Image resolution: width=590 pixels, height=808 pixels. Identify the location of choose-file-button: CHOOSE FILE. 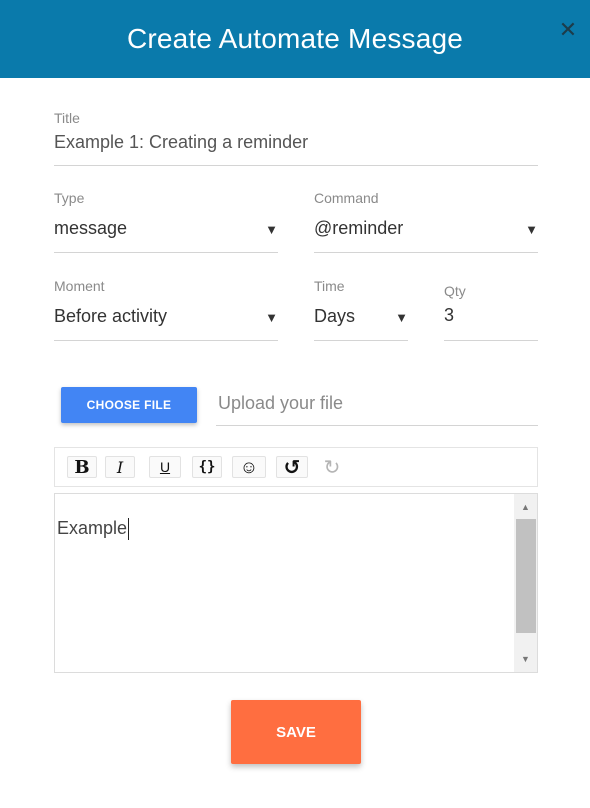
(129, 405).